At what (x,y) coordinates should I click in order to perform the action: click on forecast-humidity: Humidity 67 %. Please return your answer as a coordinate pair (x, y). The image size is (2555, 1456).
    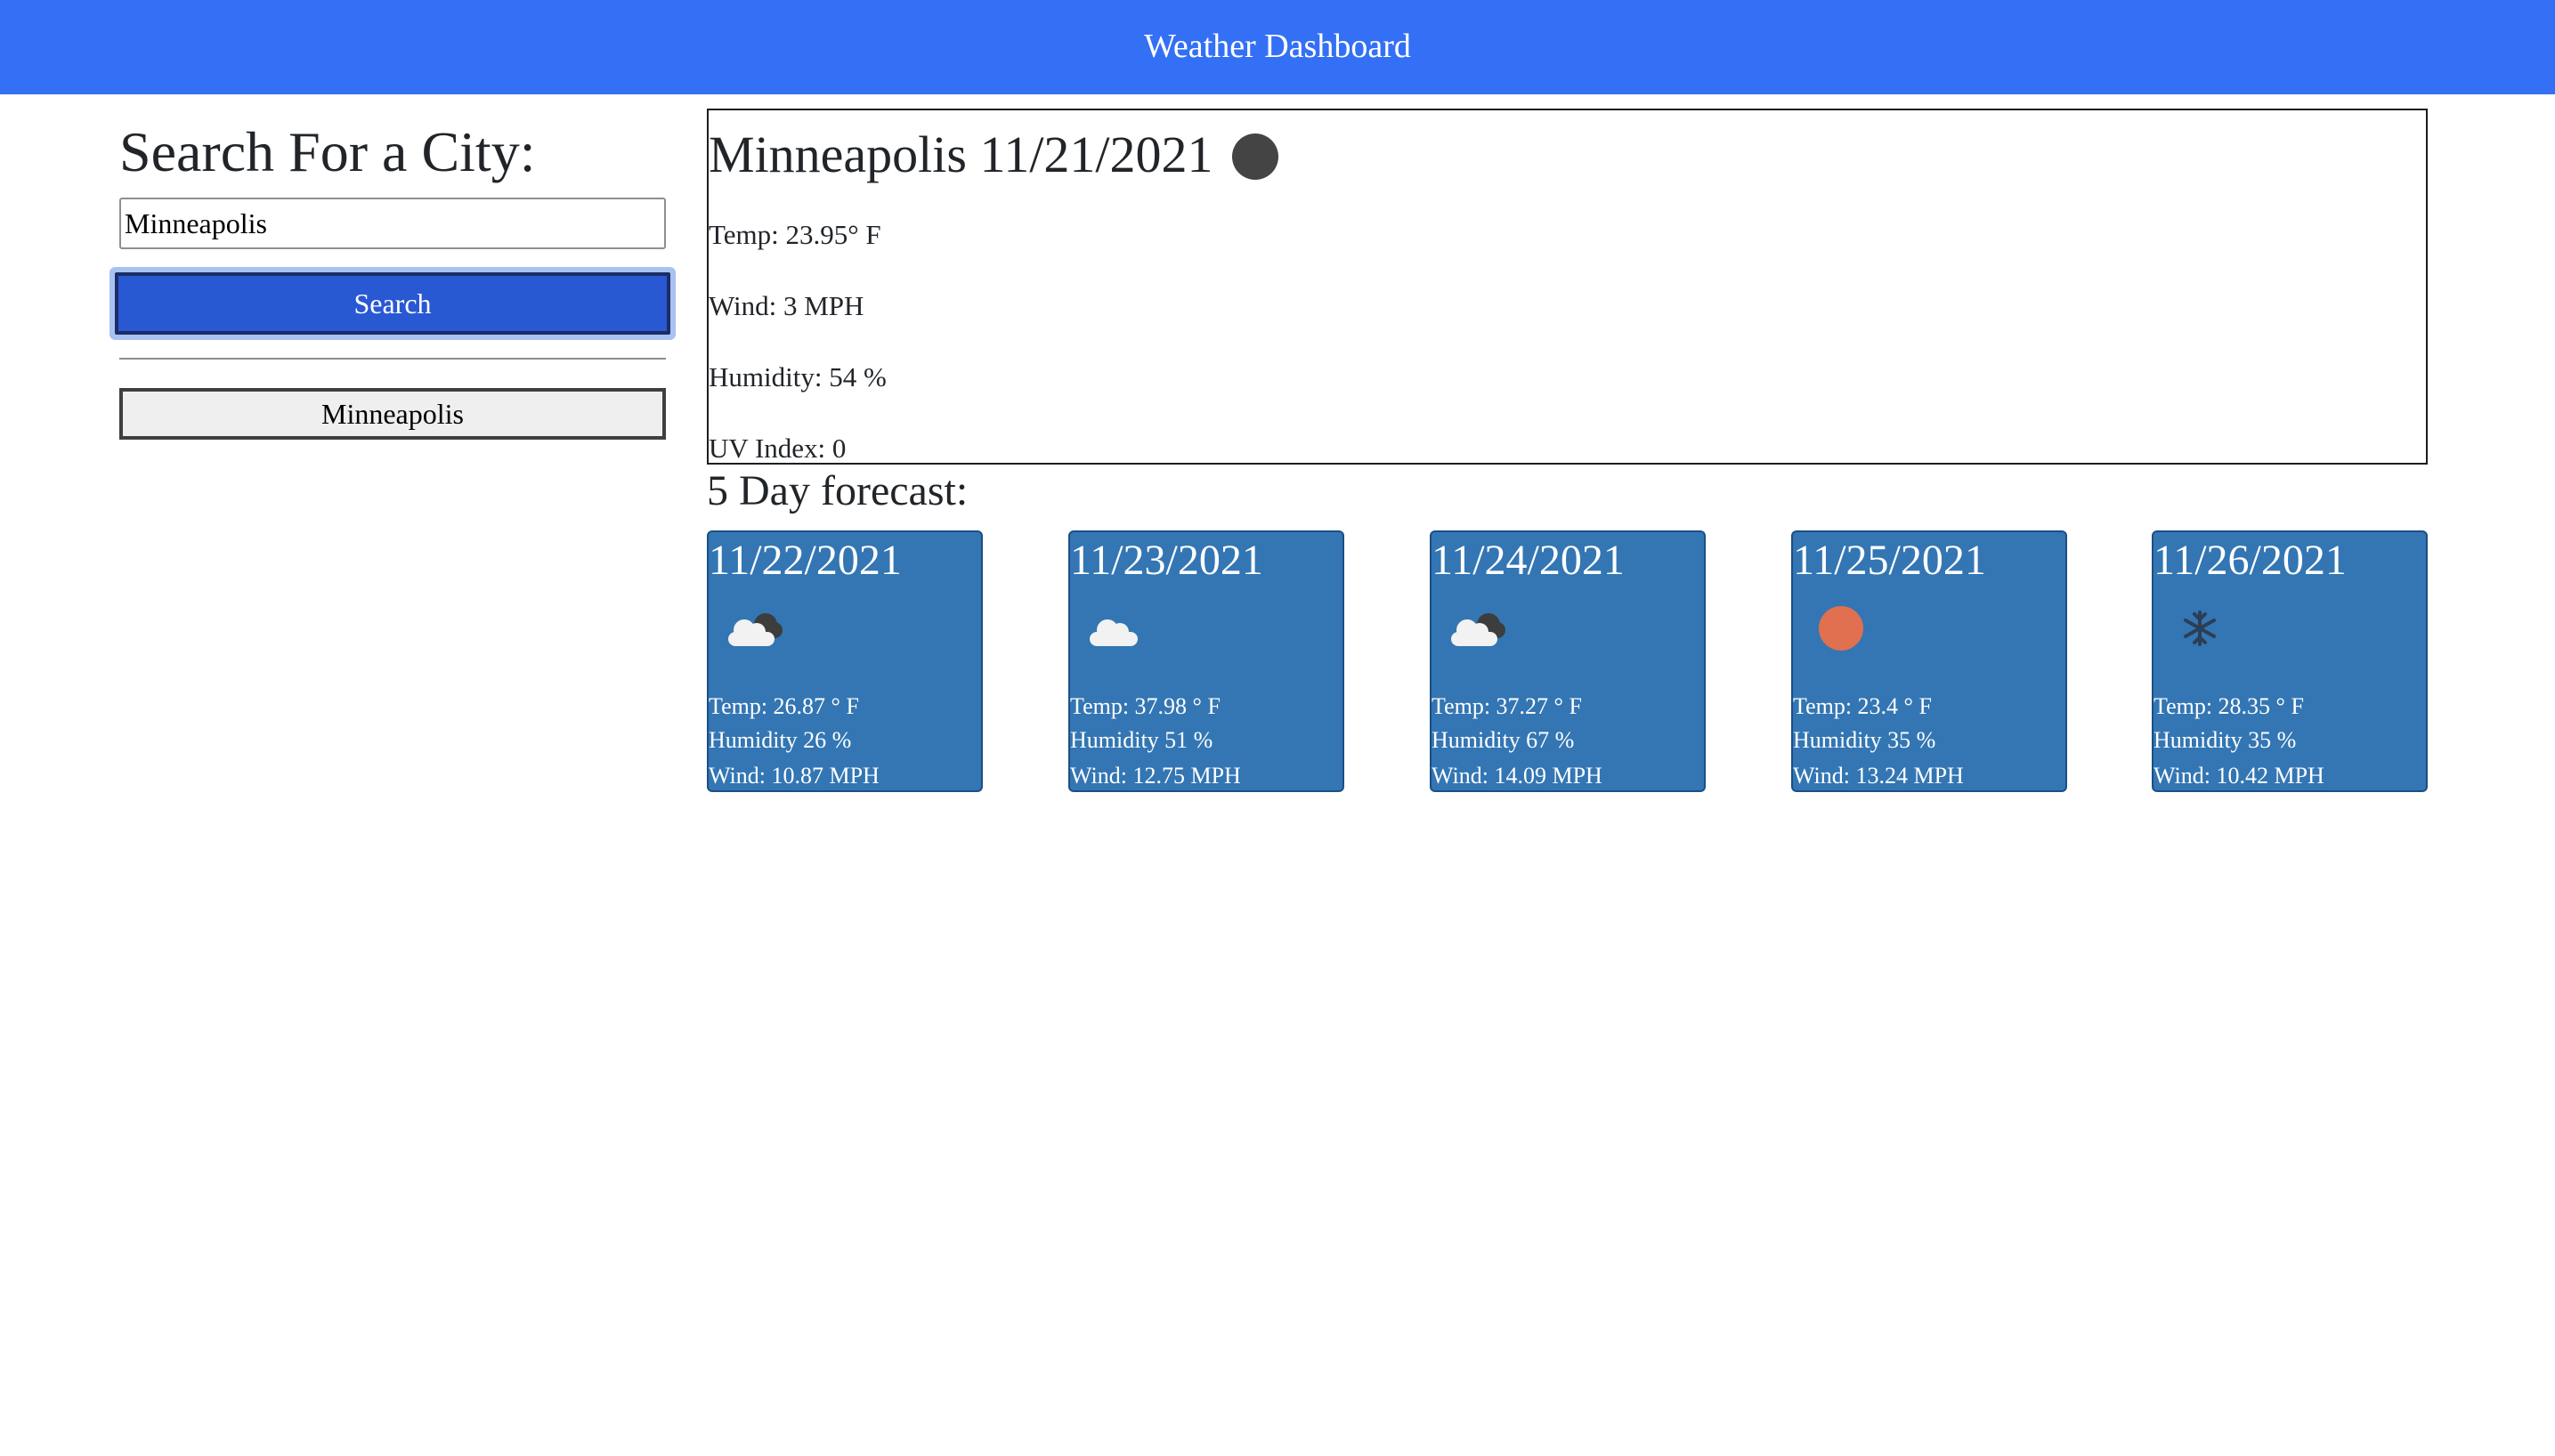
    Looking at the image, I should click on (1504, 740).